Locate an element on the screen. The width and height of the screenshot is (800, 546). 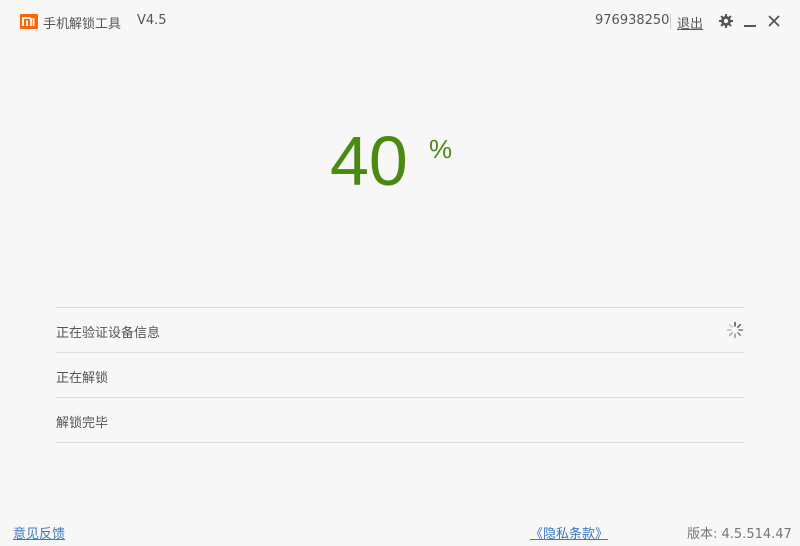
list-item: 解锁完毕 is located at coordinates (400, 420).